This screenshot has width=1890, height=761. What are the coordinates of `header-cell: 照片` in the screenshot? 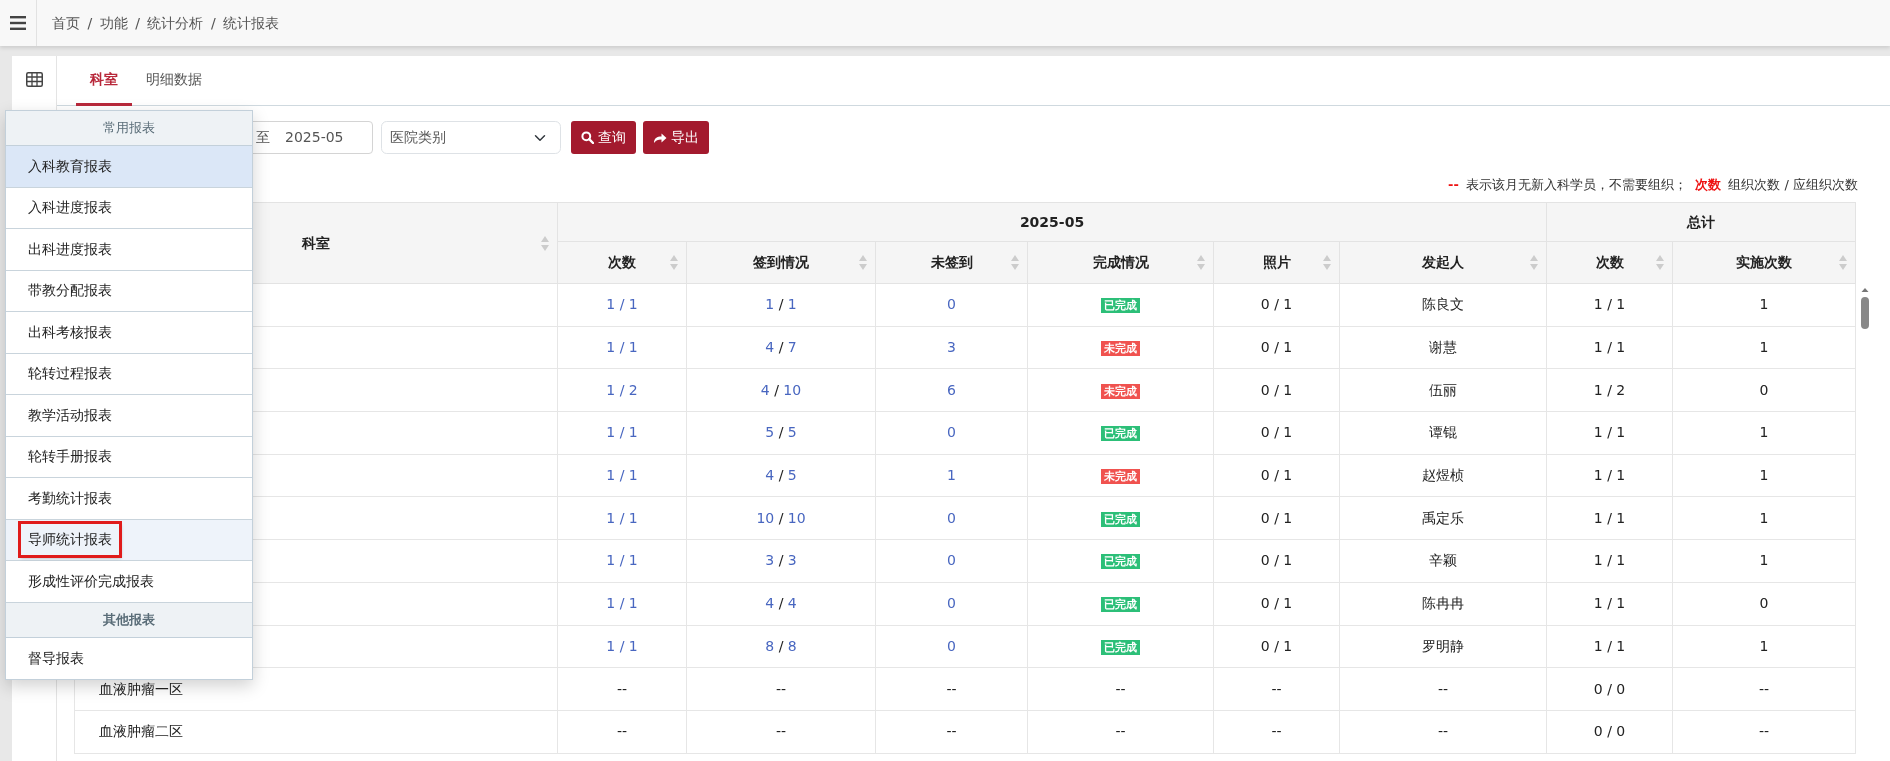 It's located at (1276, 262).